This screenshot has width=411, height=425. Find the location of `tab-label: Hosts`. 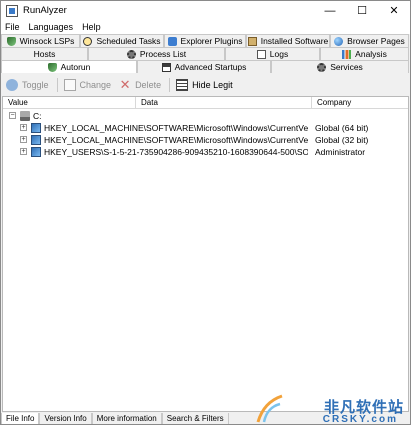

tab-label: Hosts is located at coordinates (44, 54).